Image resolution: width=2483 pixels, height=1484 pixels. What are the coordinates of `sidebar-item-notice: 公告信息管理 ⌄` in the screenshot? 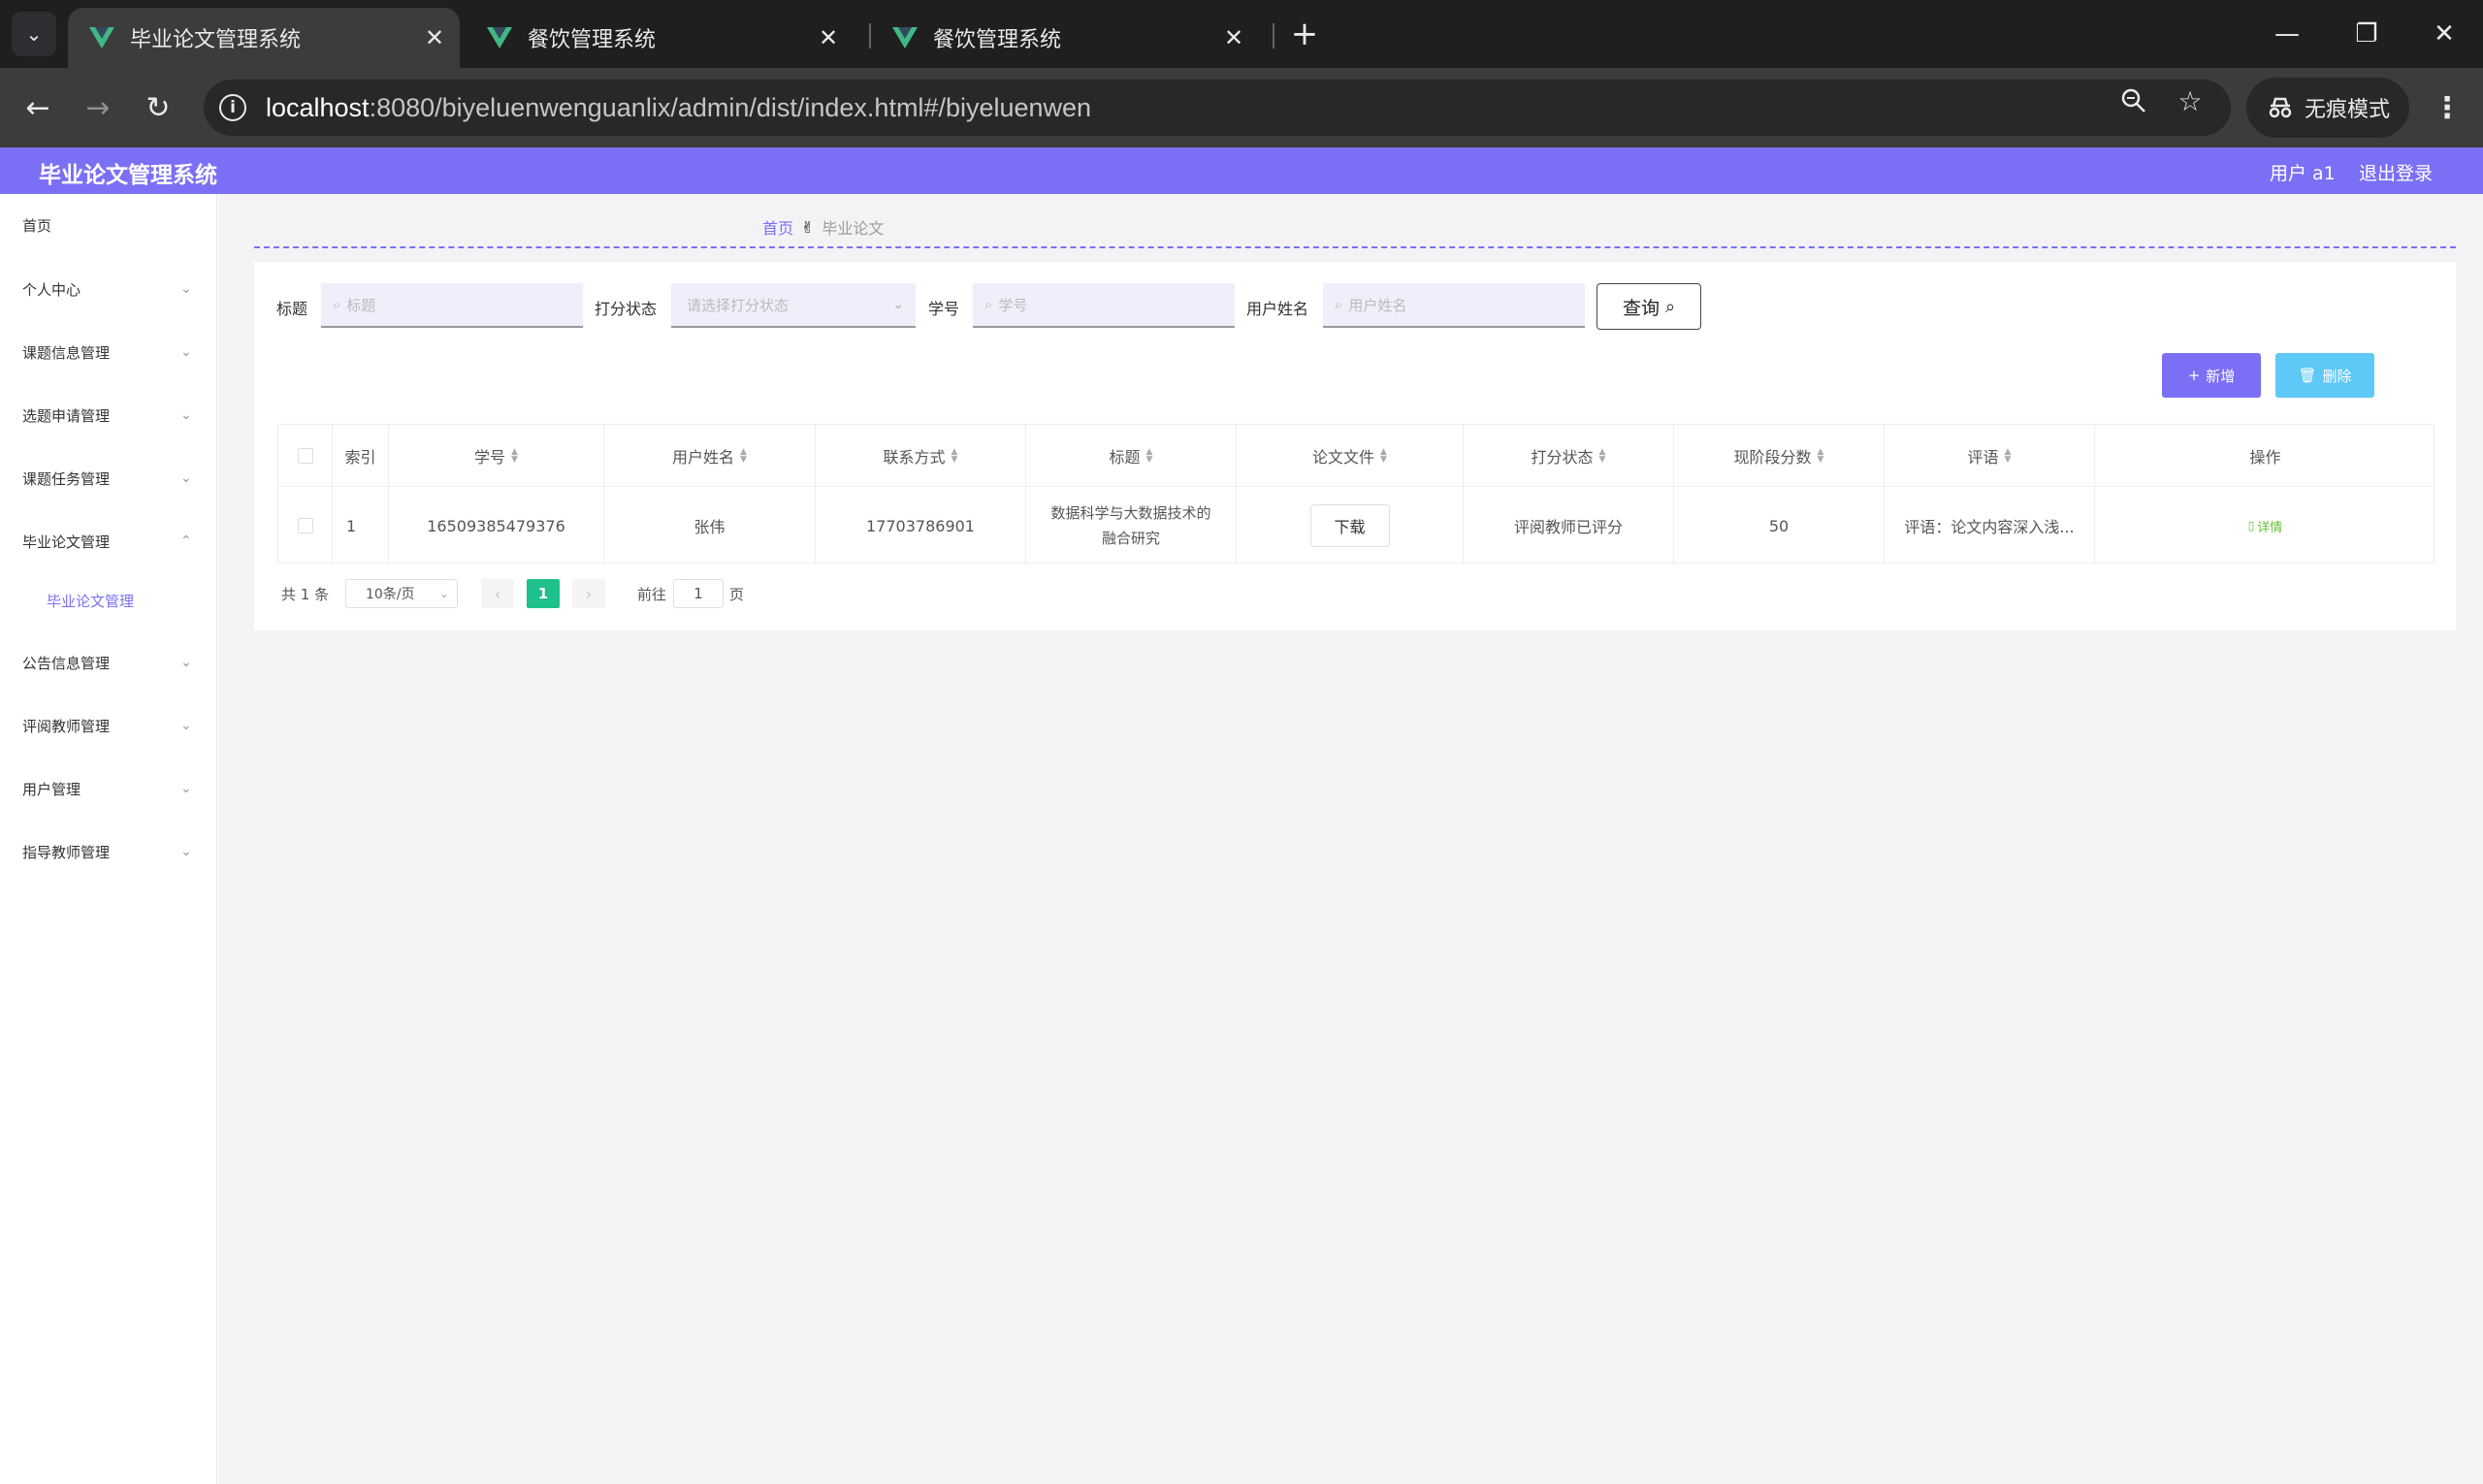 It's located at (109, 662).